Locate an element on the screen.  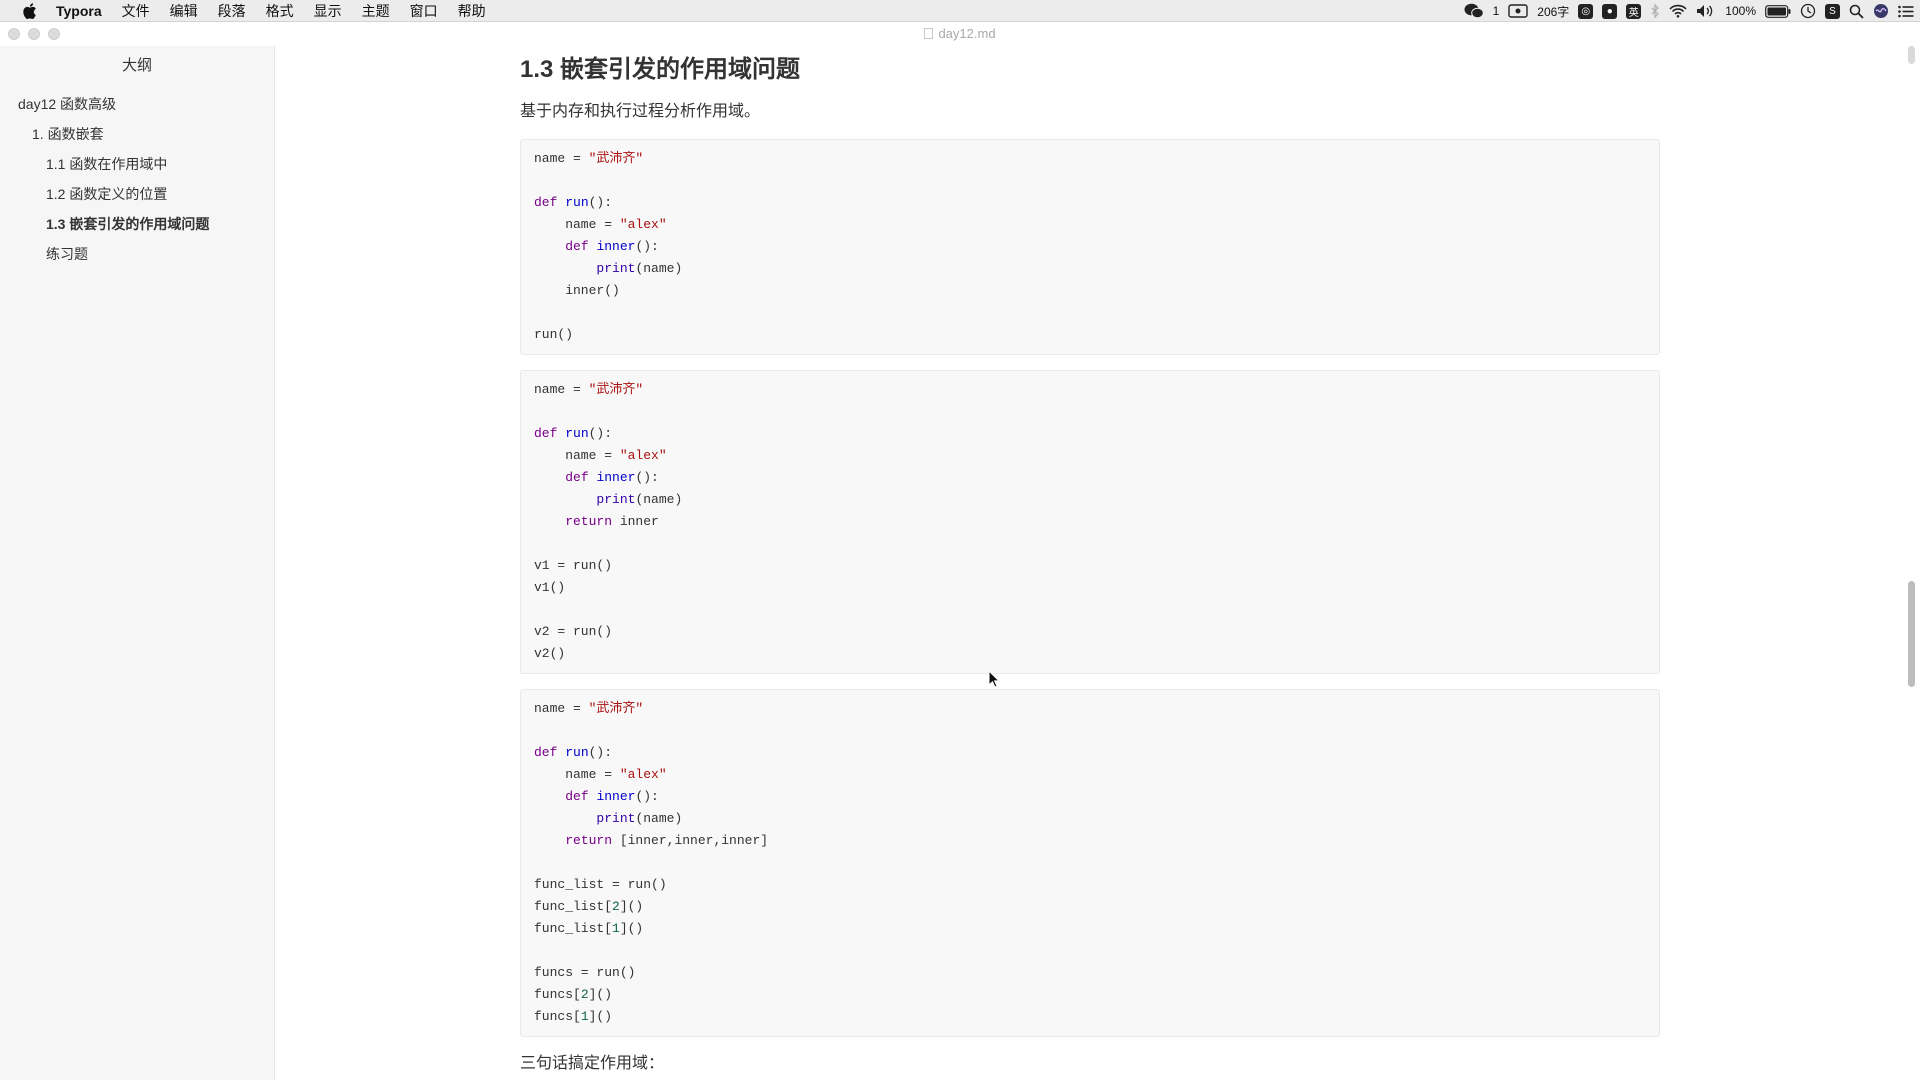
document-icon is located at coordinates (929, 33).